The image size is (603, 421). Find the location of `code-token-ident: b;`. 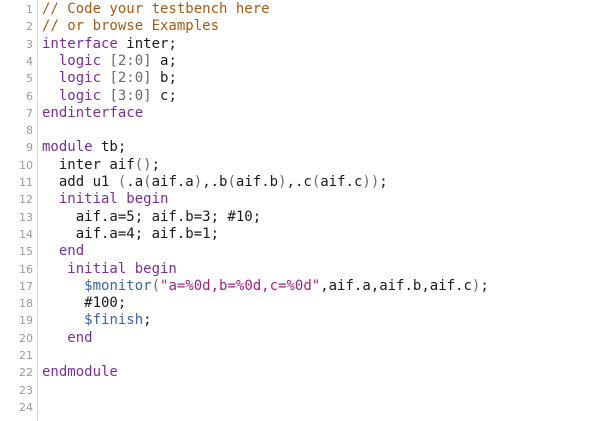

code-token-ident: b; is located at coordinates (164, 78).